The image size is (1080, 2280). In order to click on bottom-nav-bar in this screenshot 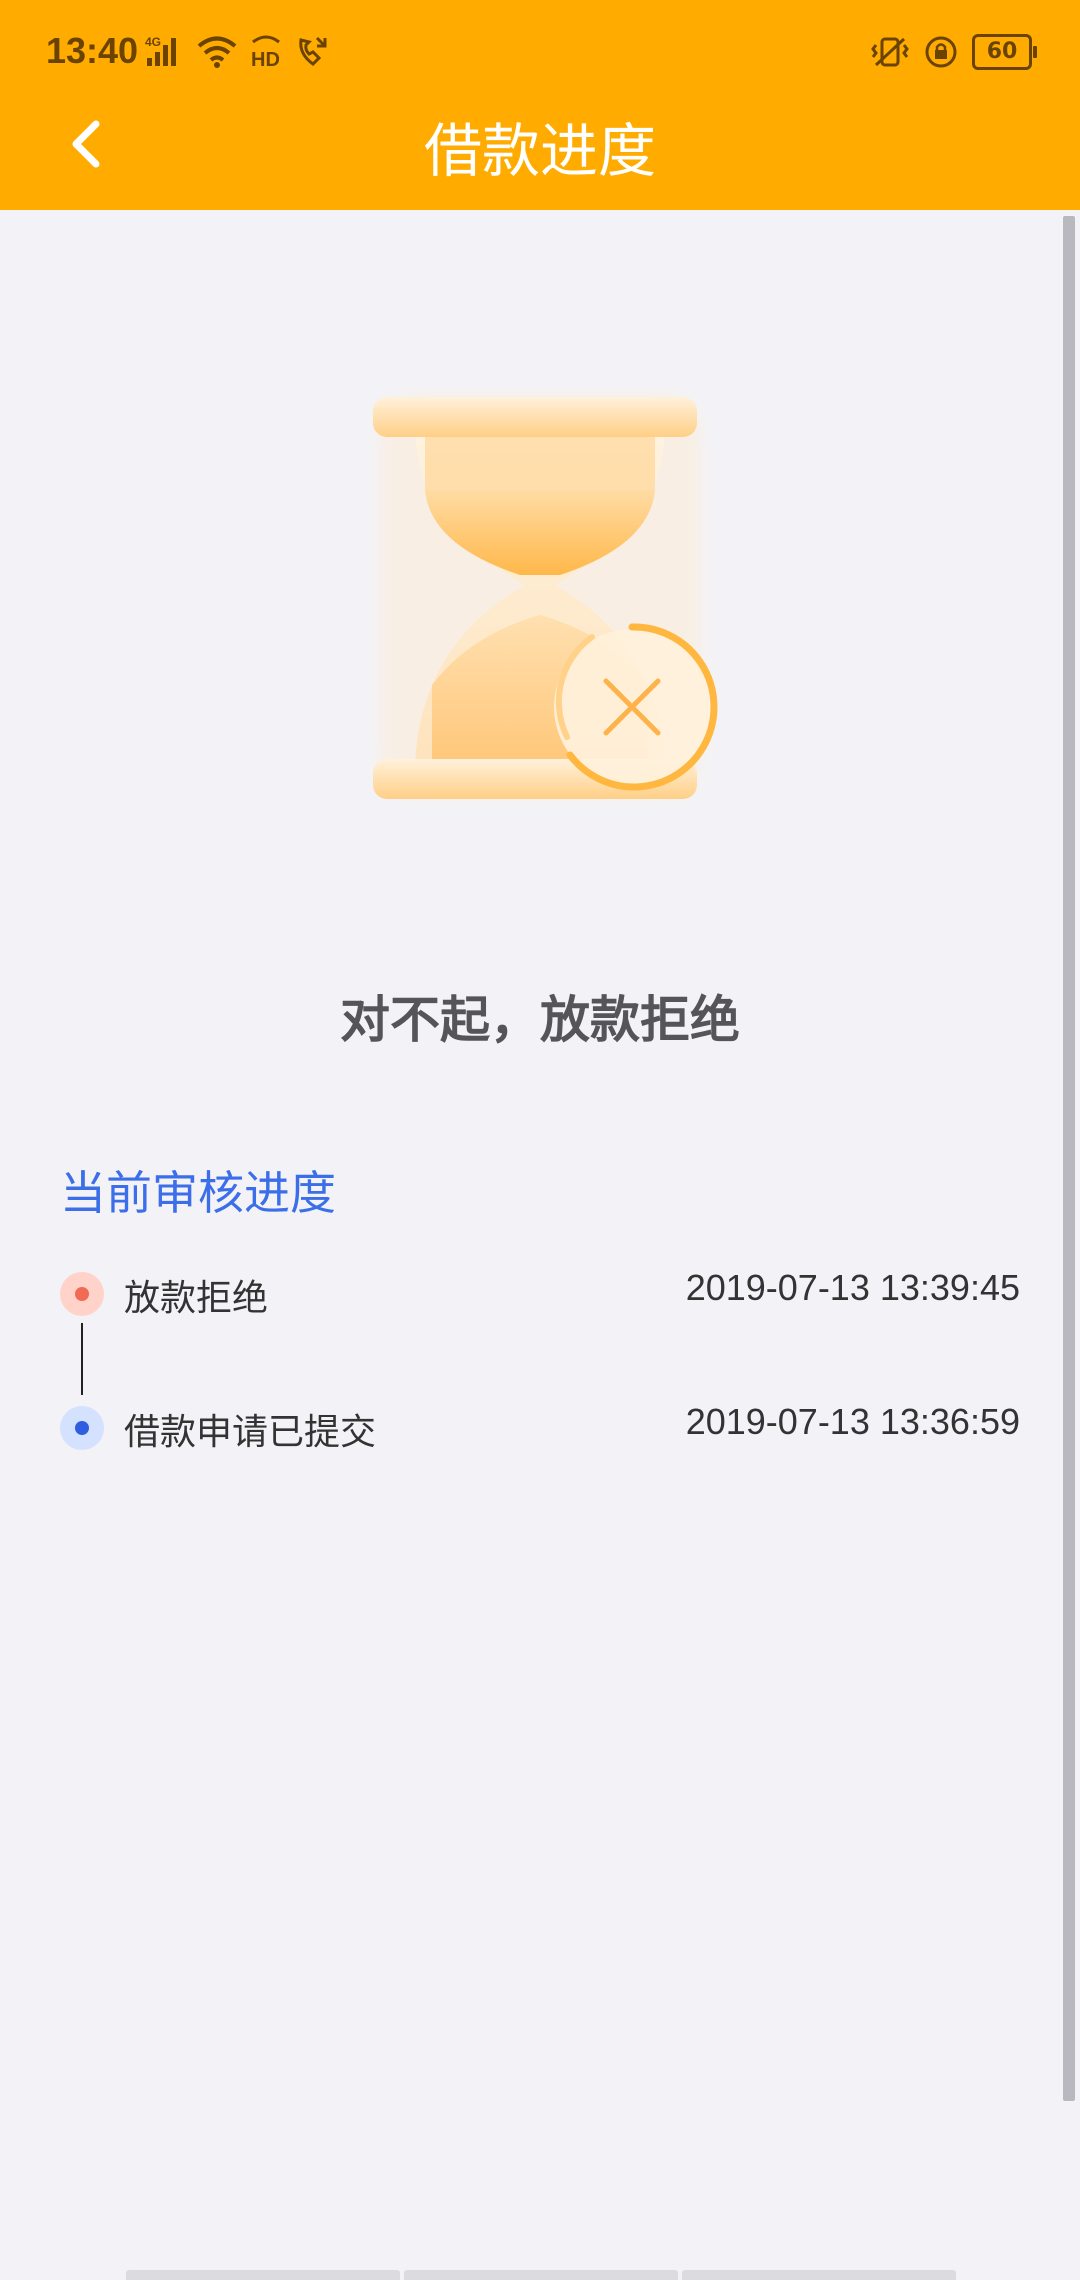, I will do `click(541, 2275)`.